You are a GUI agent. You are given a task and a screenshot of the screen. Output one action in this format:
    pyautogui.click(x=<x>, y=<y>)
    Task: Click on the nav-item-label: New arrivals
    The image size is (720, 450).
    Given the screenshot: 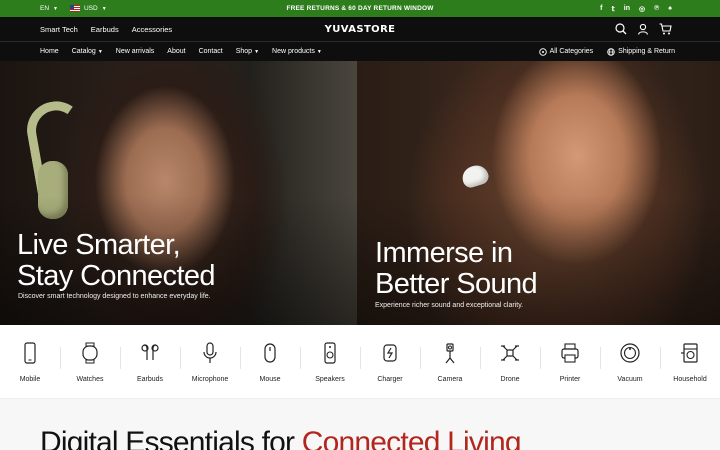 What is the action you would take?
    pyautogui.click(x=135, y=51)
    